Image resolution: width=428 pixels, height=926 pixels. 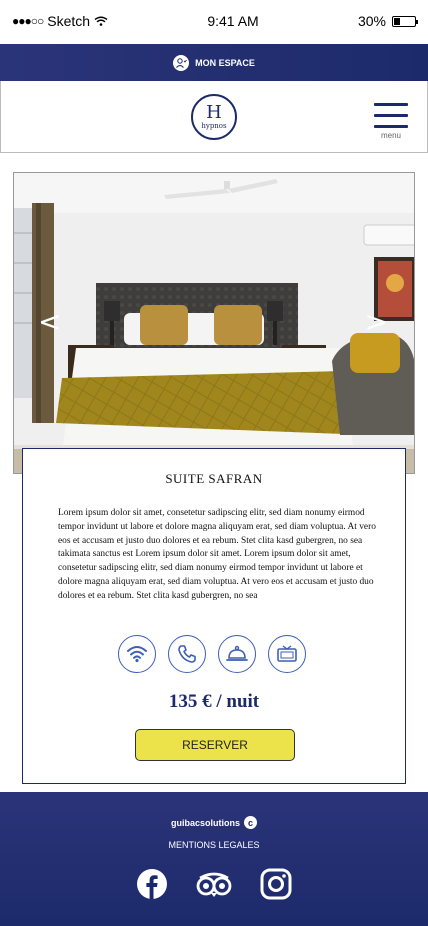 What do you see at coordinates (397, 21) in the screenshot?
I see `battery-fill` at bounding box center [397, 21].